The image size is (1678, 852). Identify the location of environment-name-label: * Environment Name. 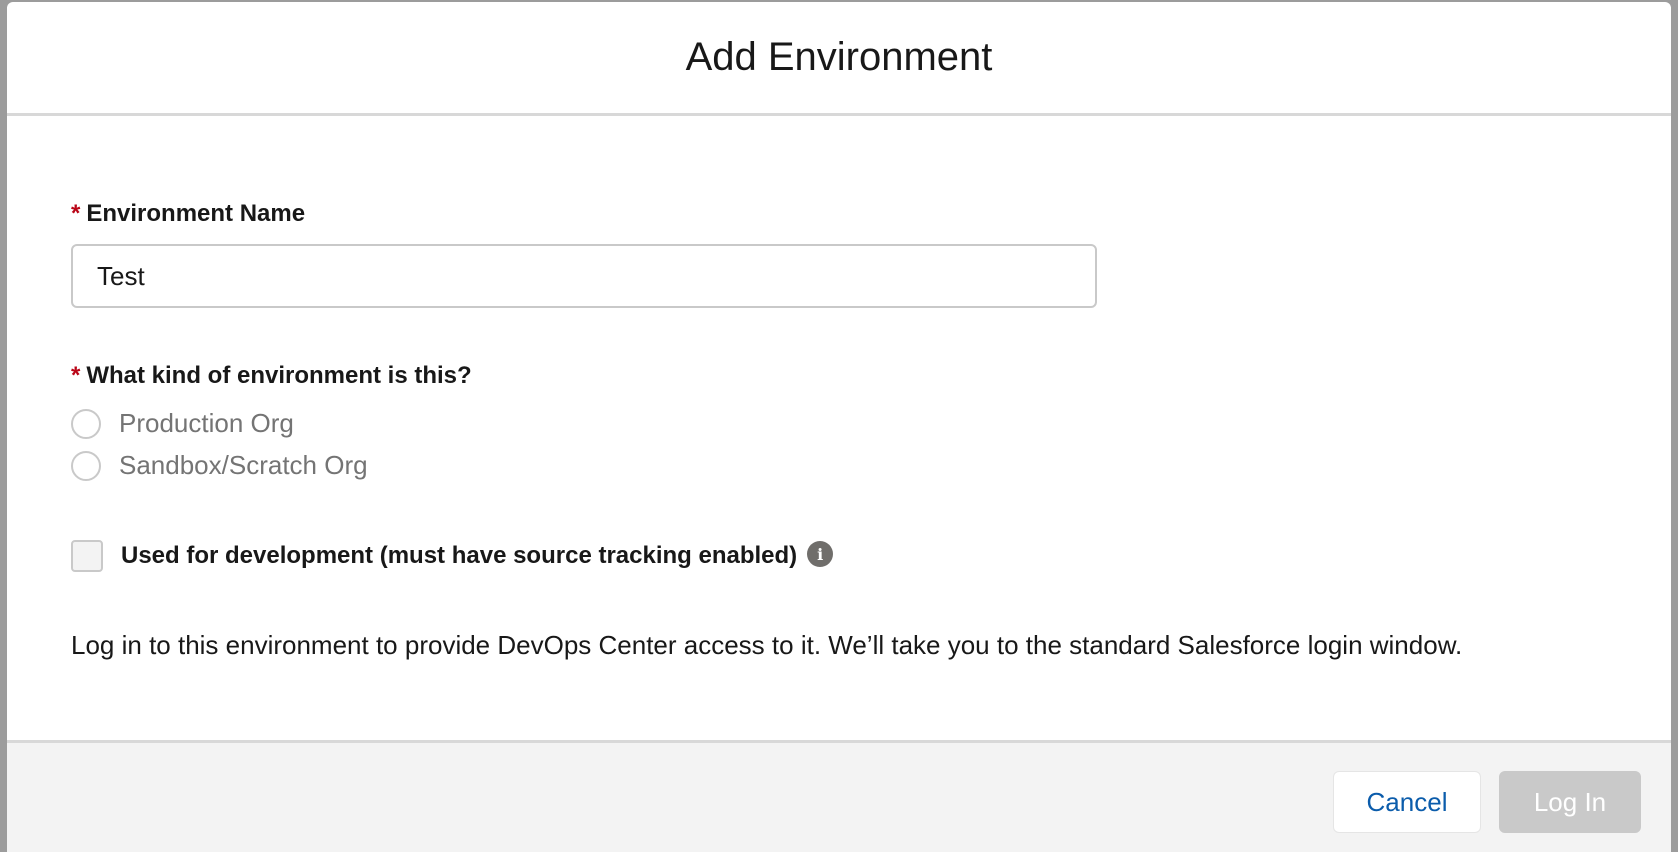
(188, 214).